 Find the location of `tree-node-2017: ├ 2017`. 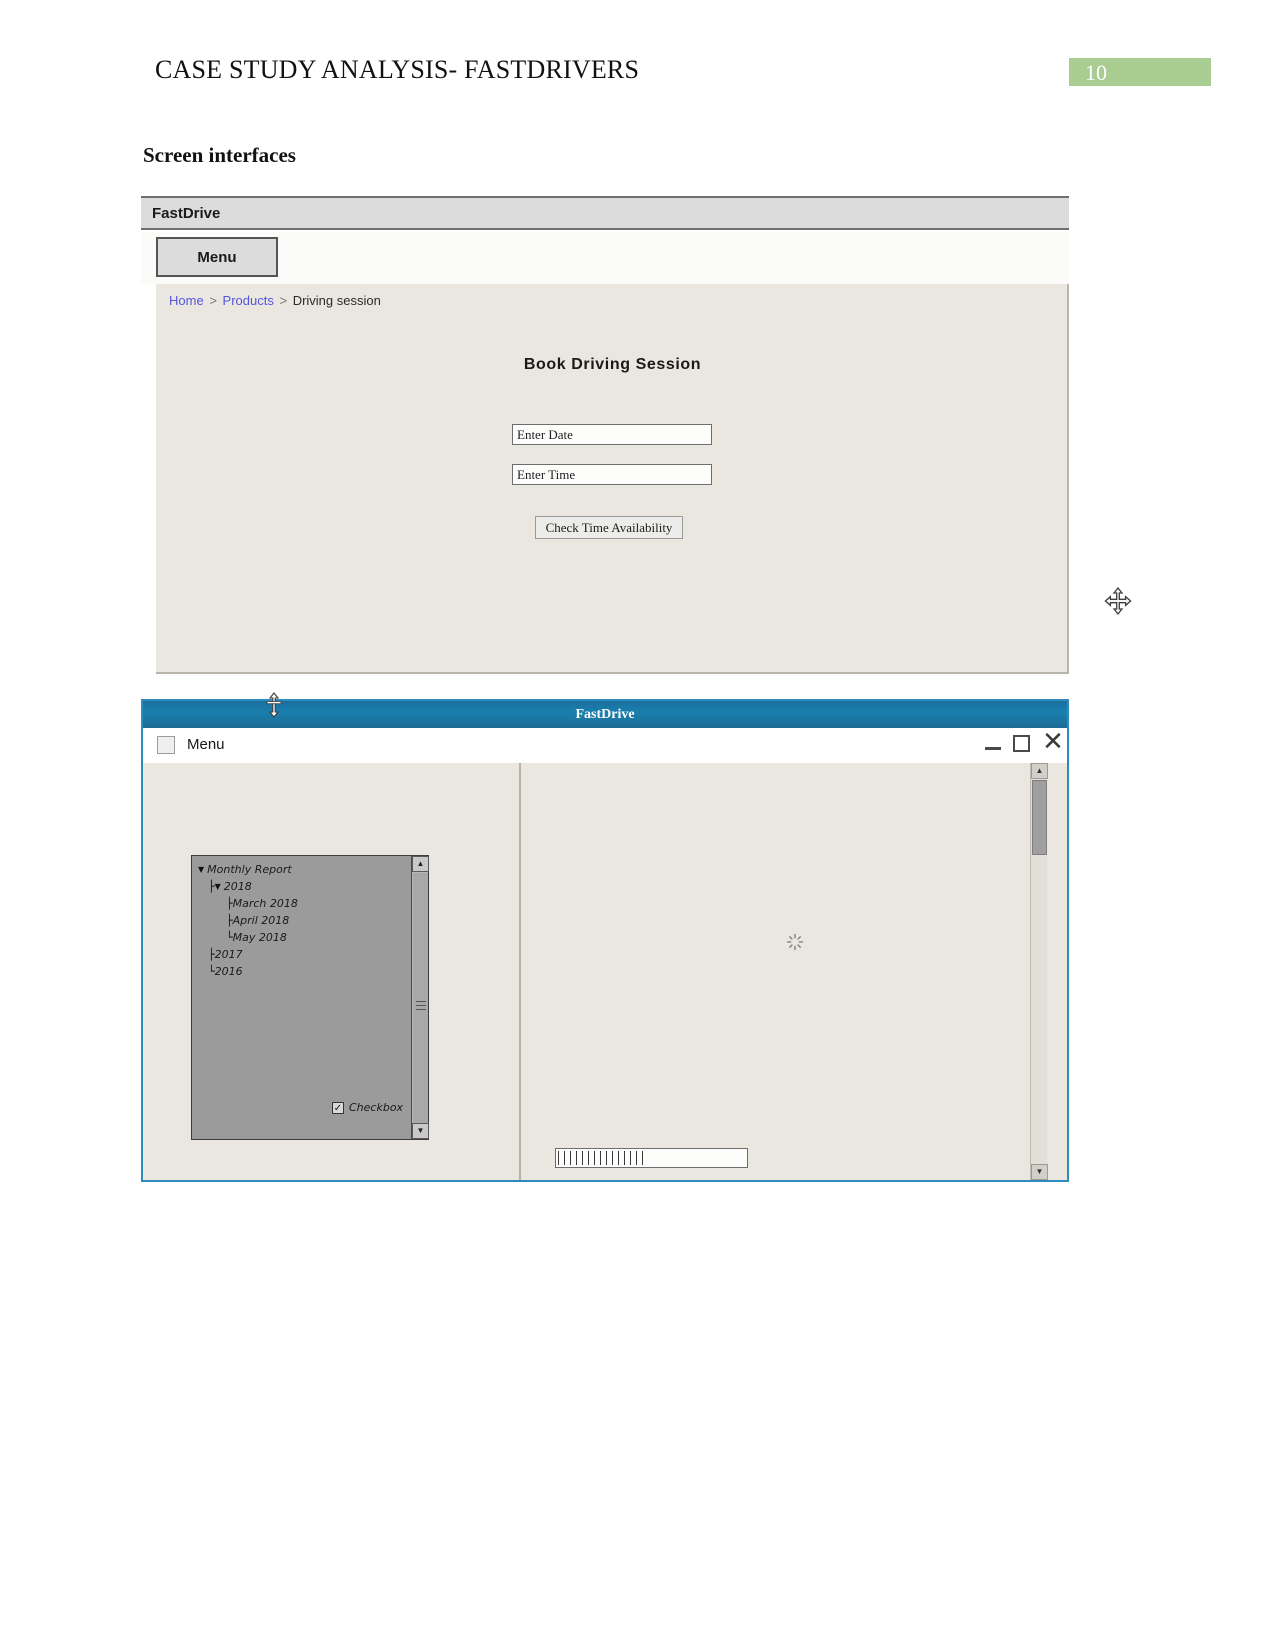

tree-node-2017: ├ 2017 is located at coordinates (298, 954).